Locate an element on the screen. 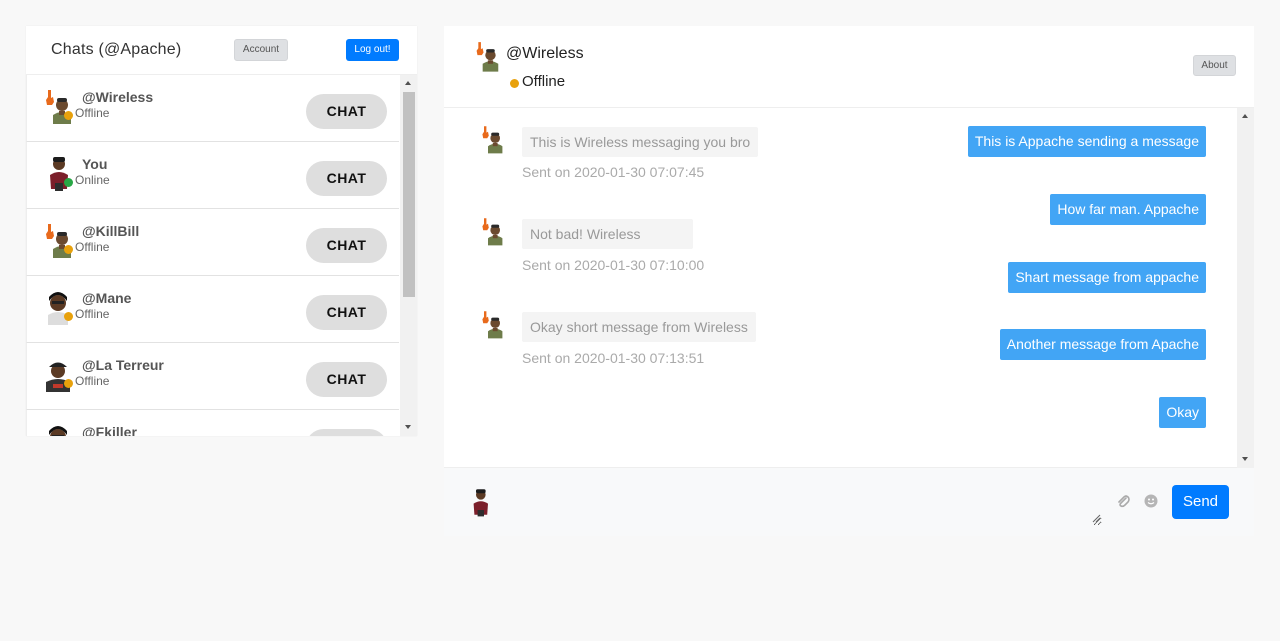 Image resolution: width=1280 pixels, height=641 pixels. message-timestamp: Sent on 2020-01-30 07:07:45 is located at coordinates (613, 172).